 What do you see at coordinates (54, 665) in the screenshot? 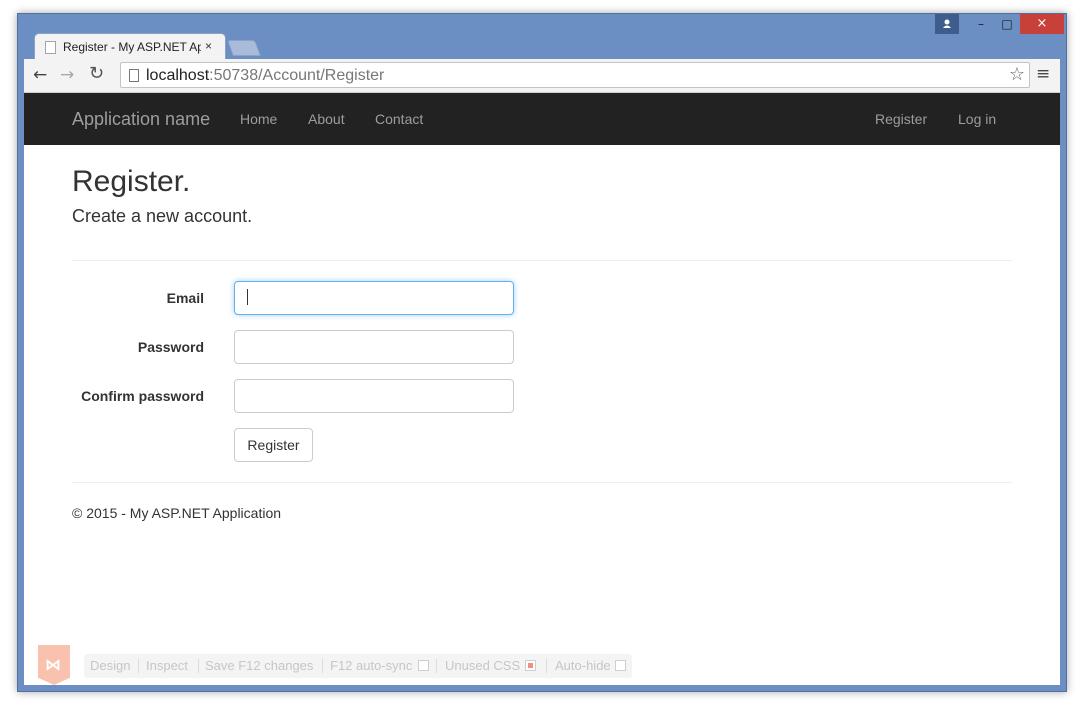
I see `visual-studio-logo-icon: ⋈` at bounding box center [54, 665].